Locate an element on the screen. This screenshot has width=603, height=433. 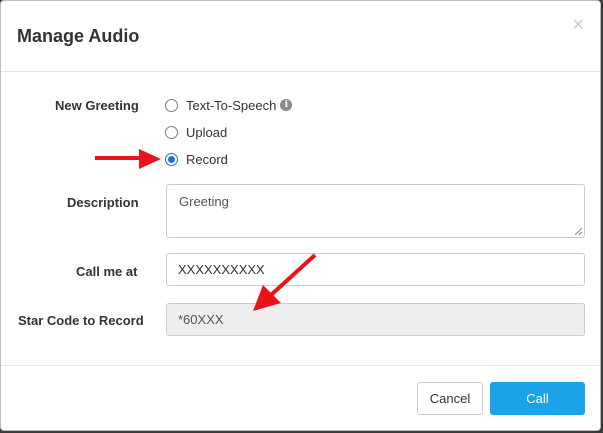
dialog-title: Manage Audio is located at coordinates (78, 36).